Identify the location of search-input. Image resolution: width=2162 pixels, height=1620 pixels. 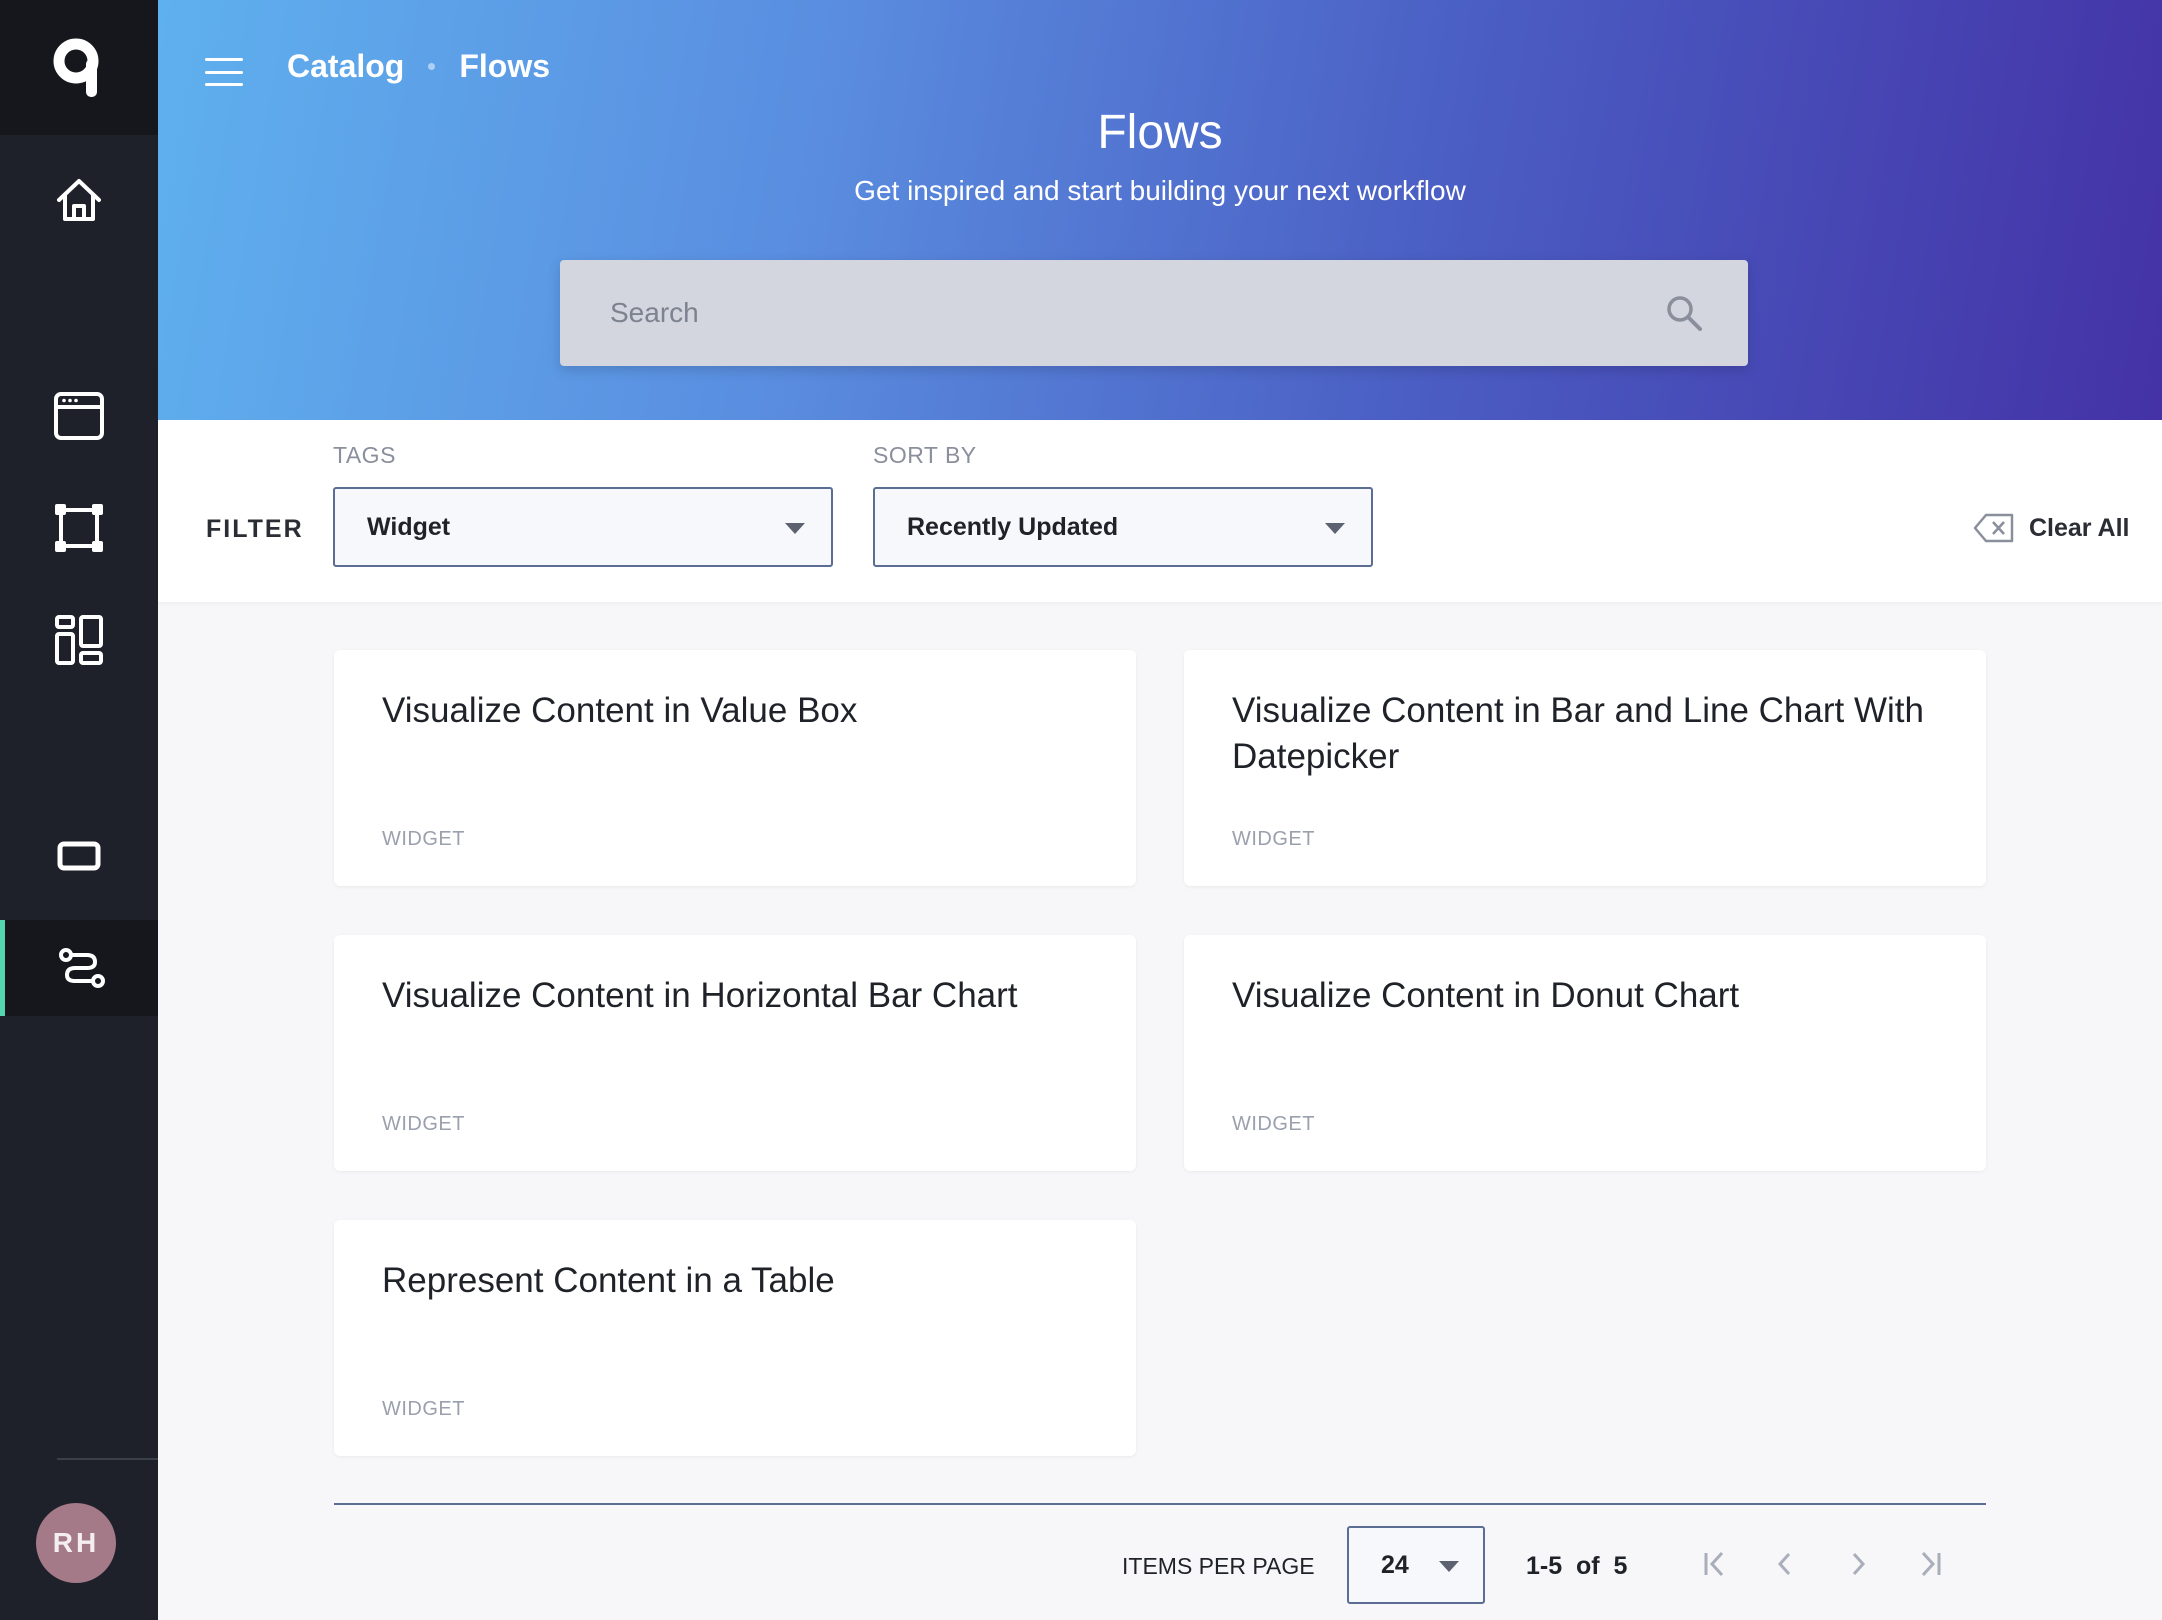
(1110, 313).